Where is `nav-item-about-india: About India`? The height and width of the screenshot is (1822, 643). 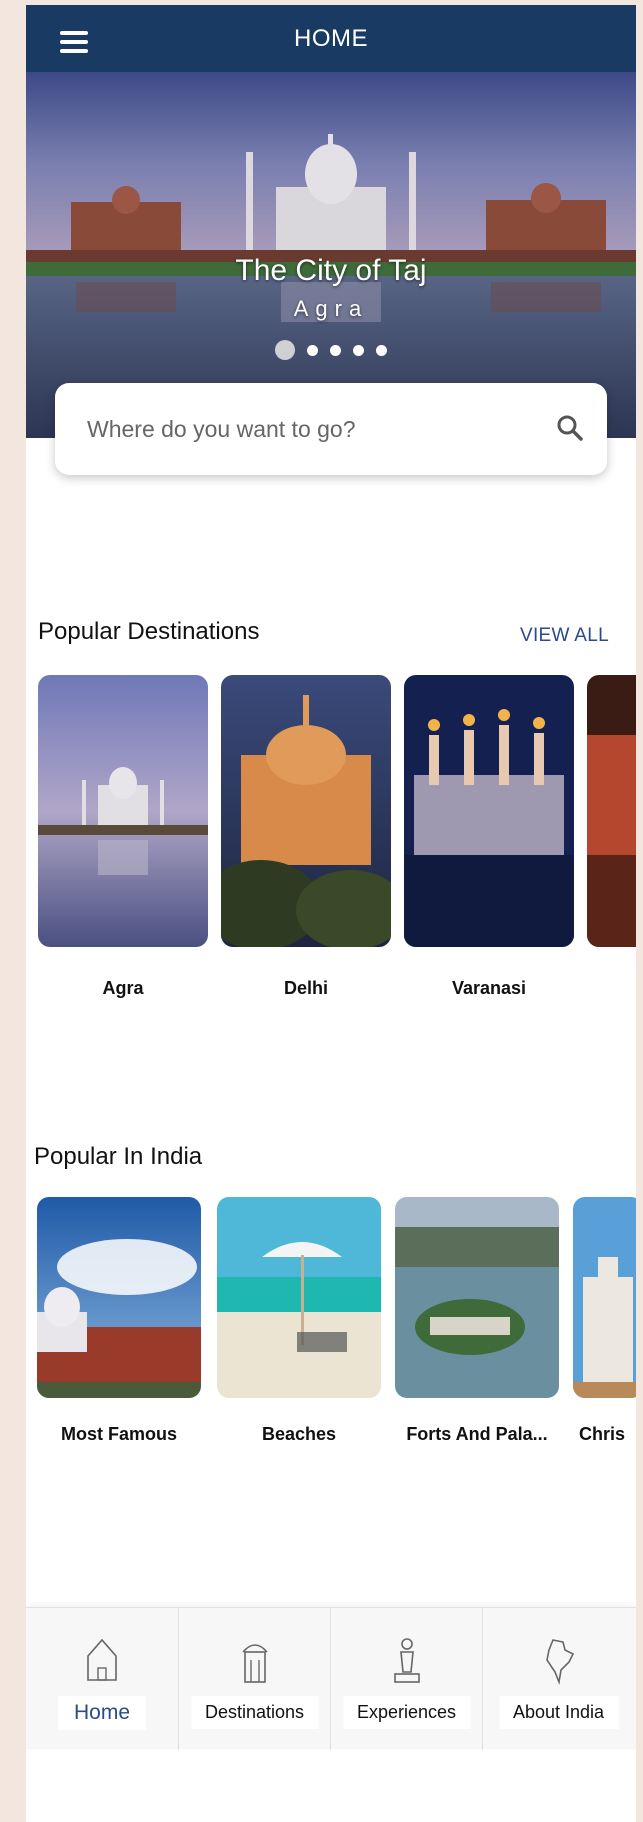
nav-item-about-india: About India is located at coordinates (558, 1679).